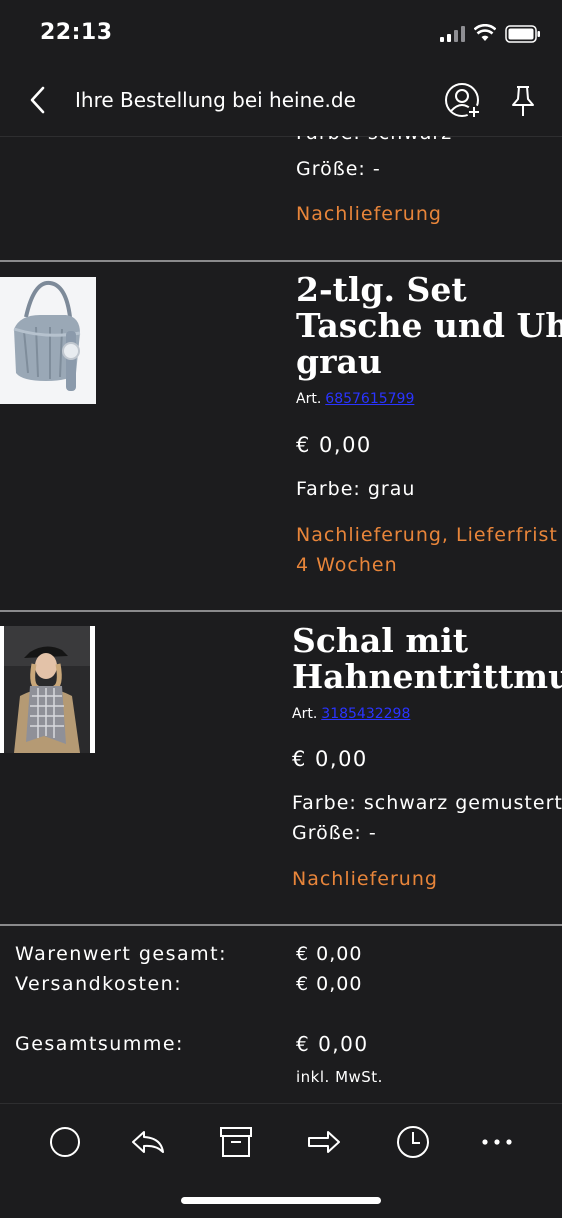 This screenshot has width=562, height=1218. What do you see at coordinates (413, 1142) in the screenshot?
I see `clock-icon` at bounding box center [413, 1142].